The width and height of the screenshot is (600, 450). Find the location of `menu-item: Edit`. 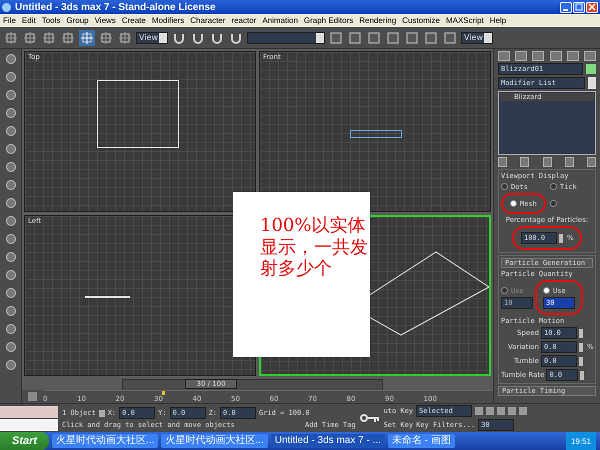

menu-item: Edit is located at coordinates (29, 20).